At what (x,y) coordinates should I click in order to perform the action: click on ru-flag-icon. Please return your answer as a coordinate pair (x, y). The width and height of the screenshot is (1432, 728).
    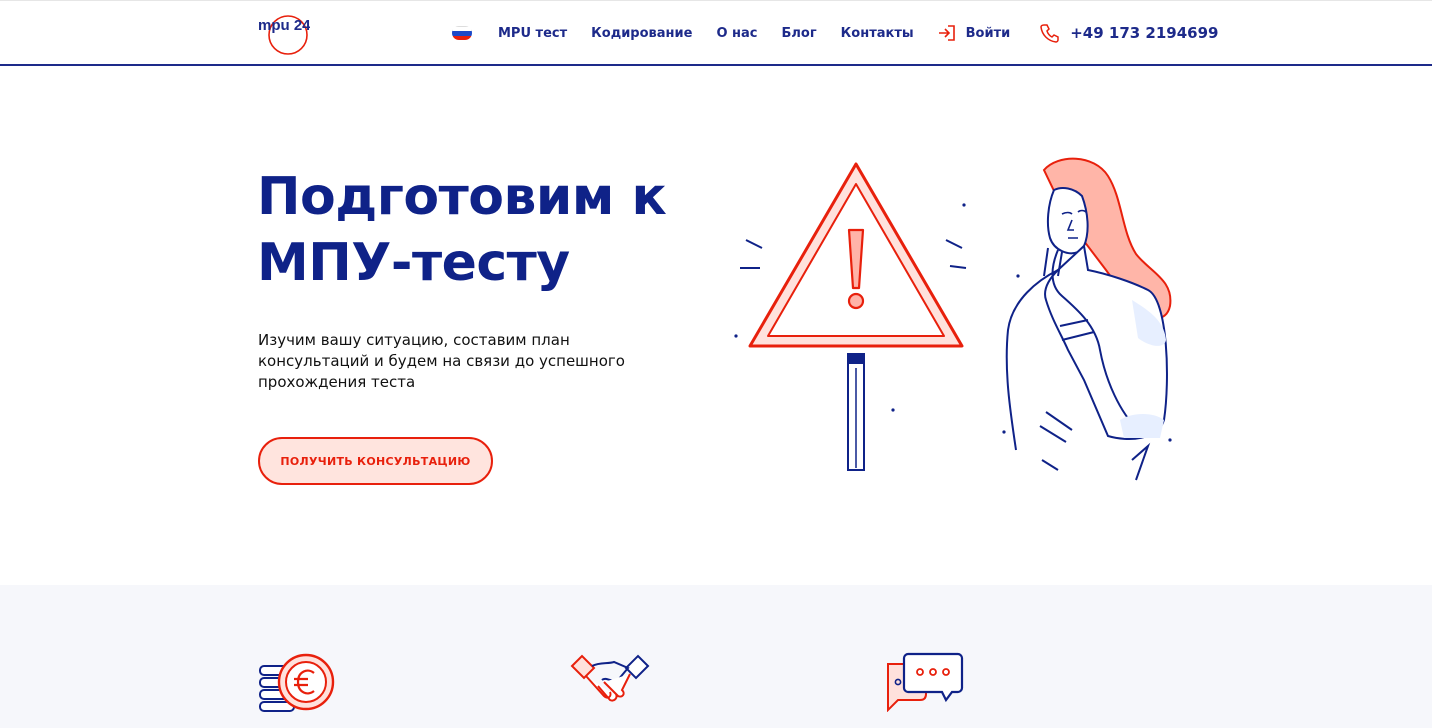
    Looking at the image, I should click on (462, 33).